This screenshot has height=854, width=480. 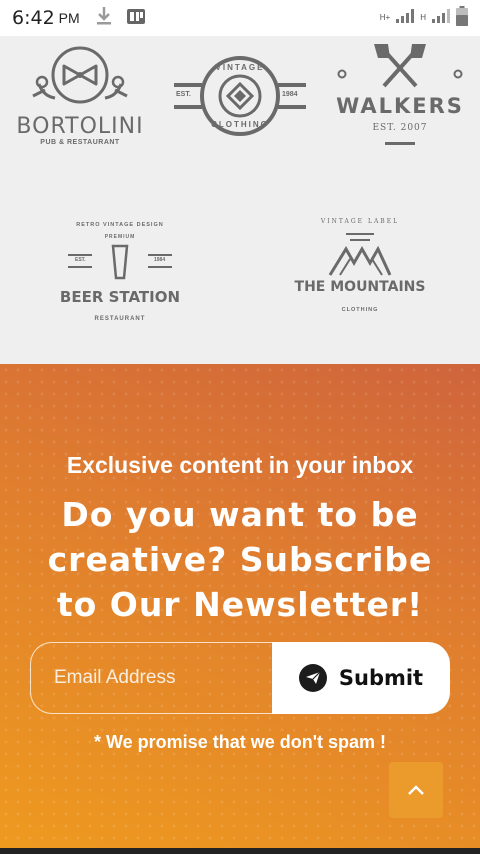 I want to click on status-notifications, so click(x=121, y=18).